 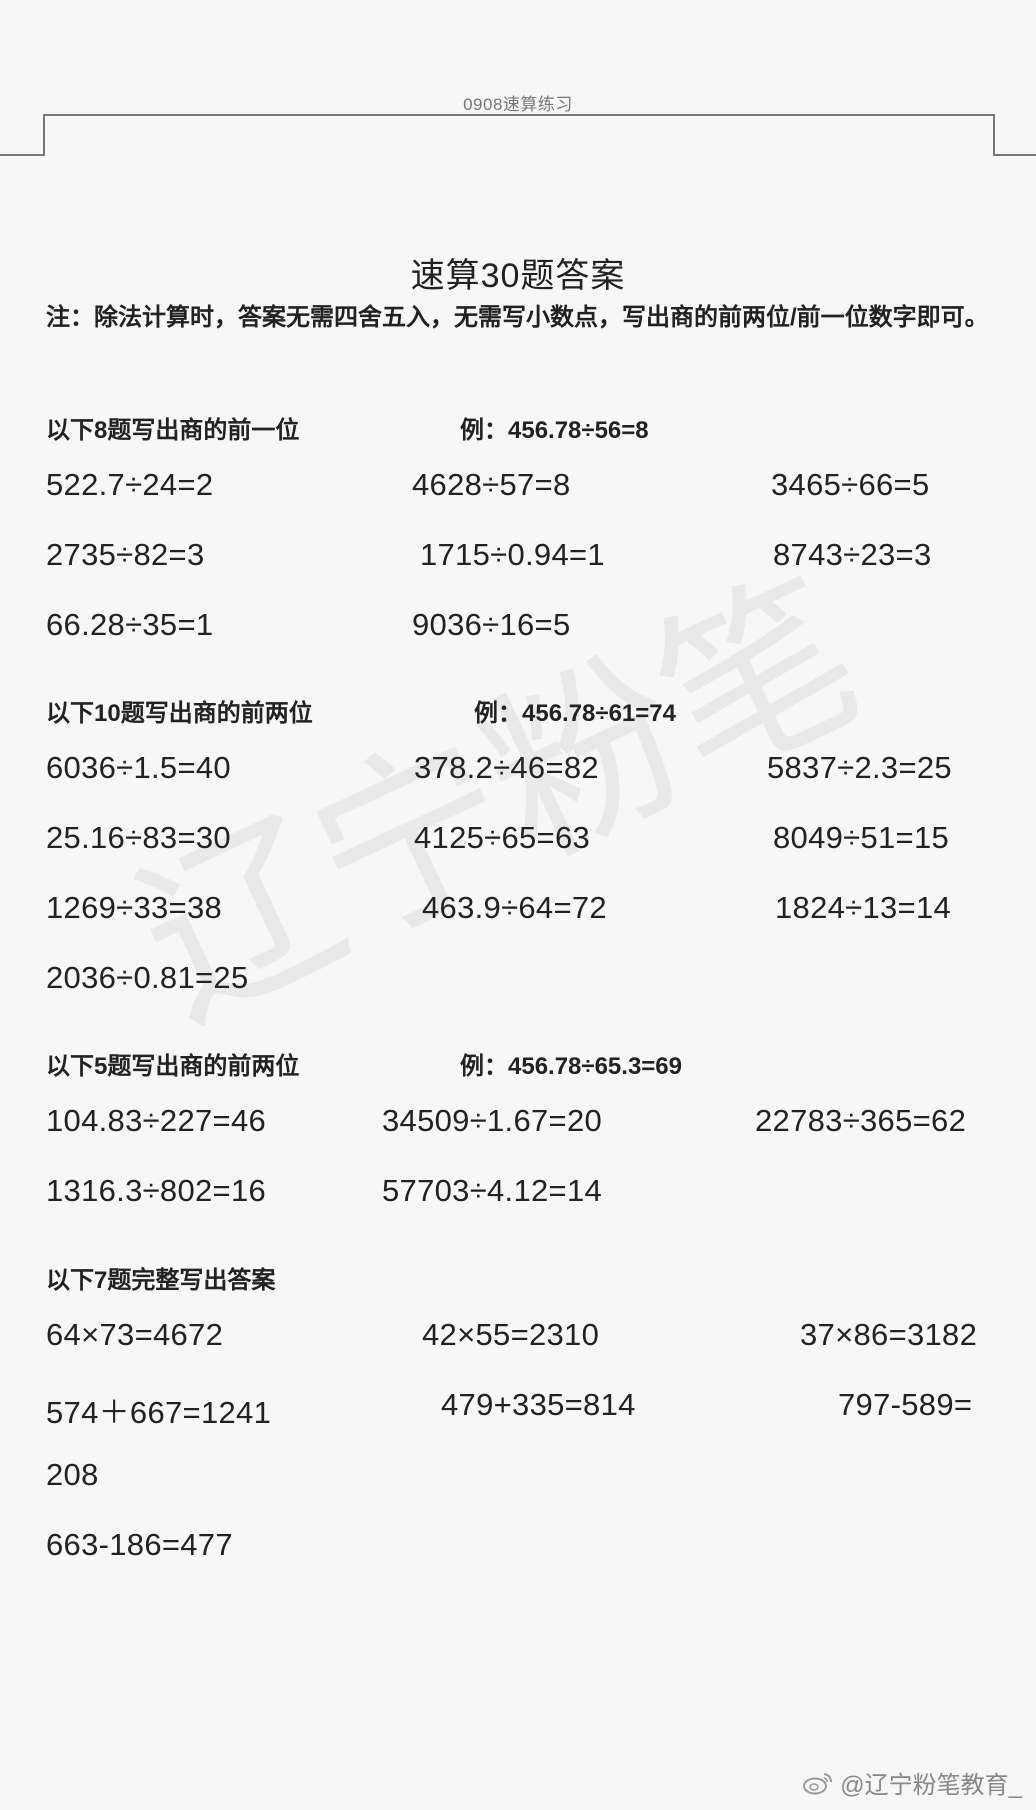 What do you see at coordinates (138, 767) in the screenshot?
I see `answer-item: 6036÷1.5=40` at bounding box center [138, 767].